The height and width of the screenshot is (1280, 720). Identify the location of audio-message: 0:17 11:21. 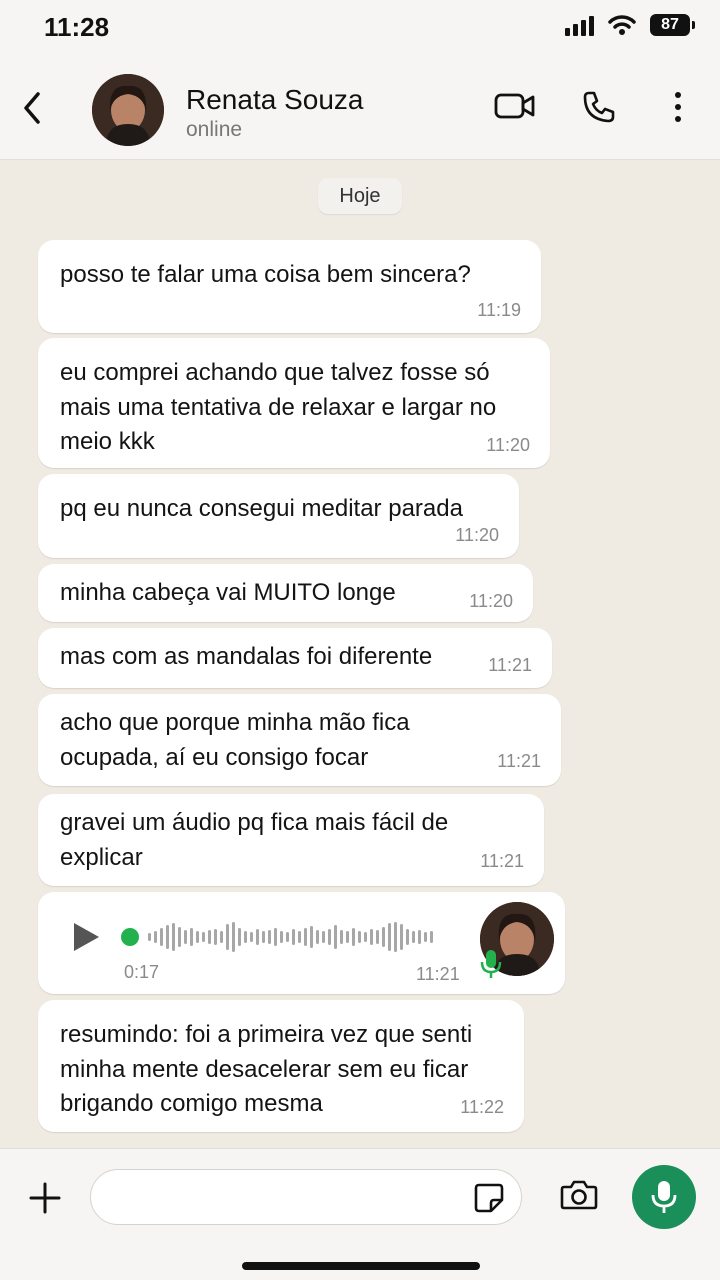
(301, 943).